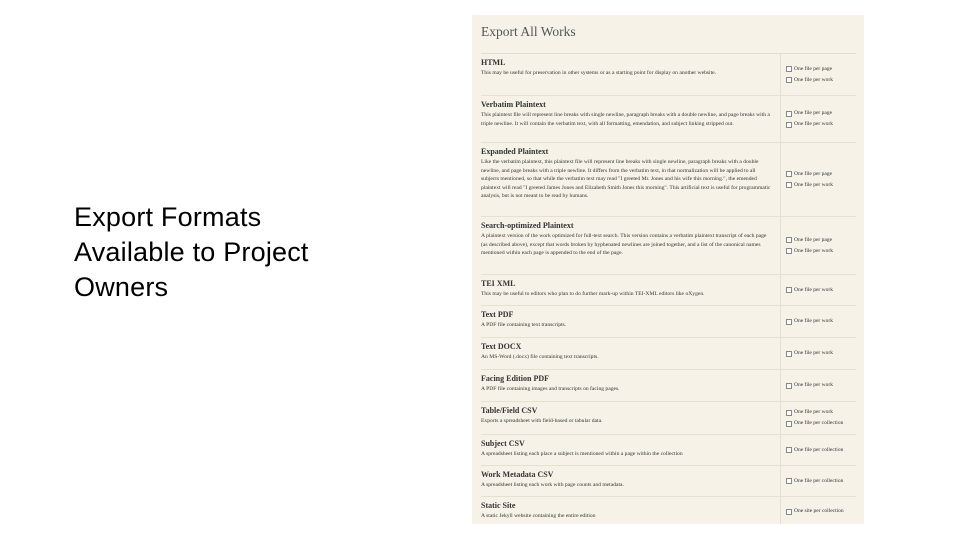  I want to click on format-options: One file per work One file per collection, so click(818, 418).